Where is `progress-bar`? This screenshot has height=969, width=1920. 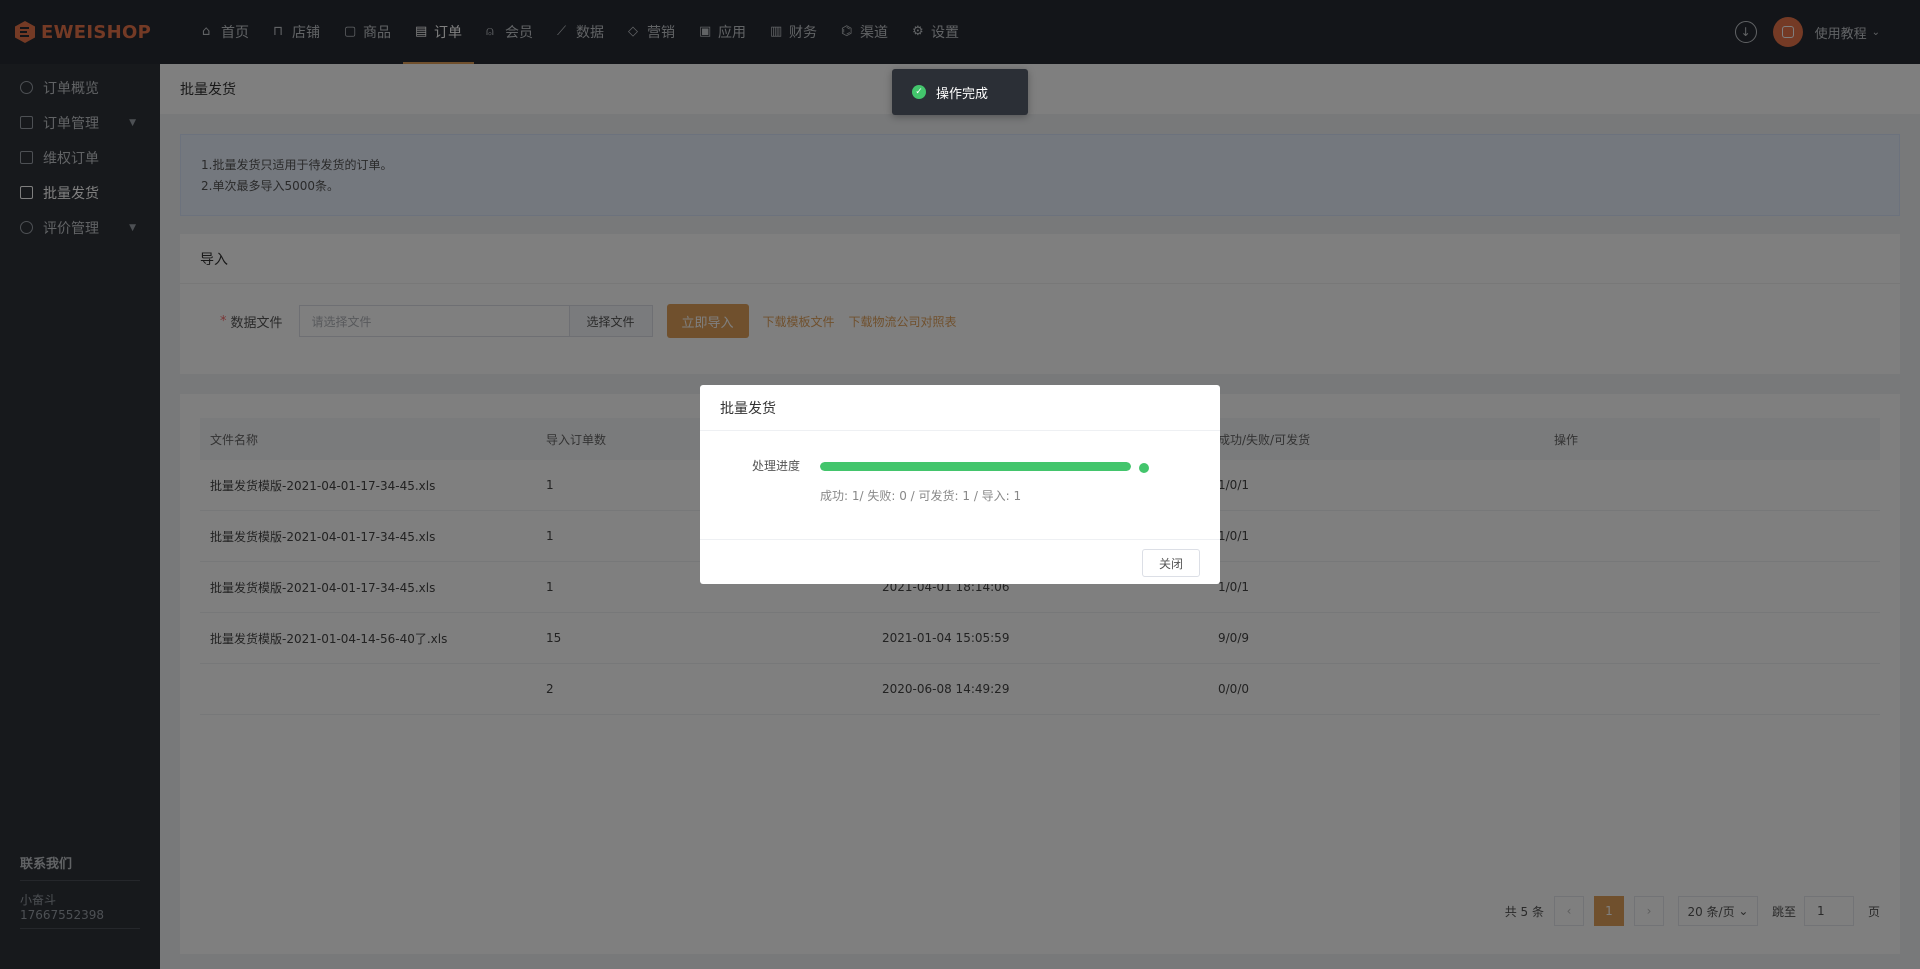 progress-bar is located at coordinates (975, 466).